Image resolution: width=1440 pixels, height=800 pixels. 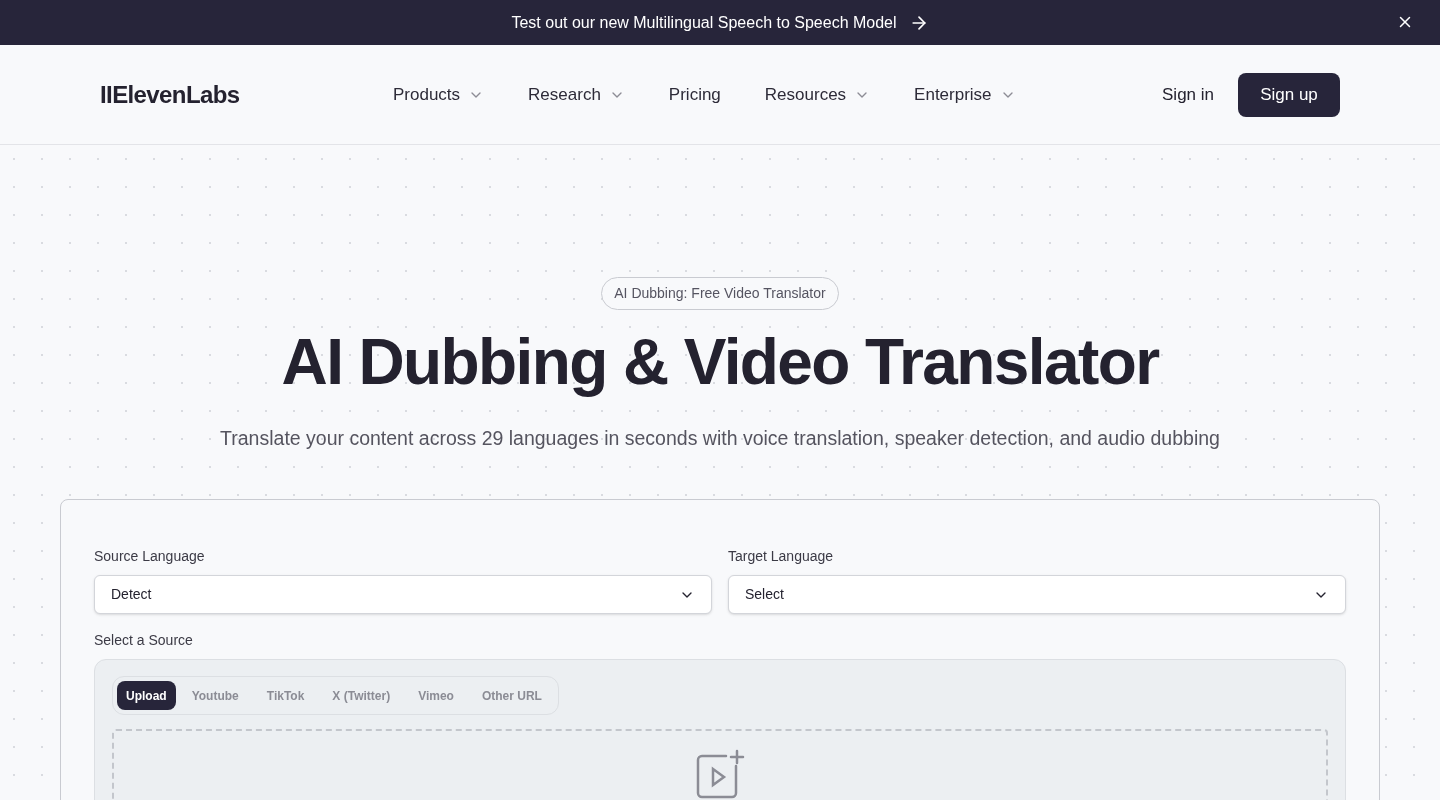 What do you see at coordinates (781, 557) in the screenshot?
I see `field-label: Target Language` at bounding box center [781, 557].